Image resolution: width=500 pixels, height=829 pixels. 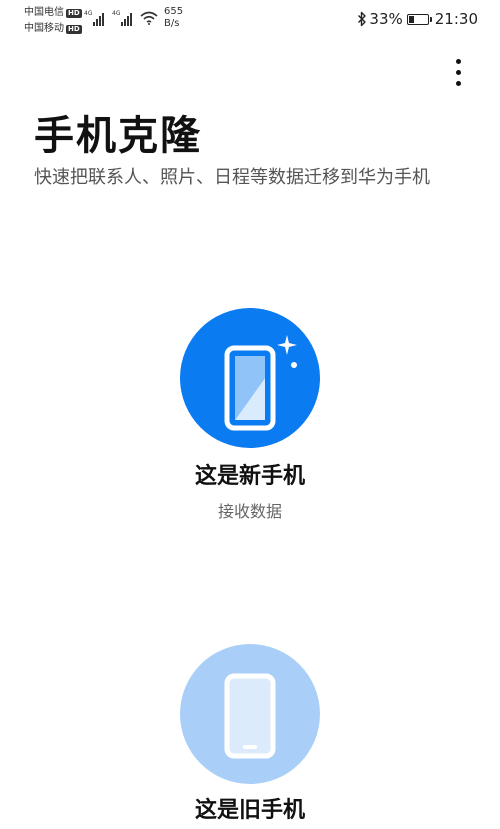 I want to click on wifi-icon, so click(x=149, y=18).